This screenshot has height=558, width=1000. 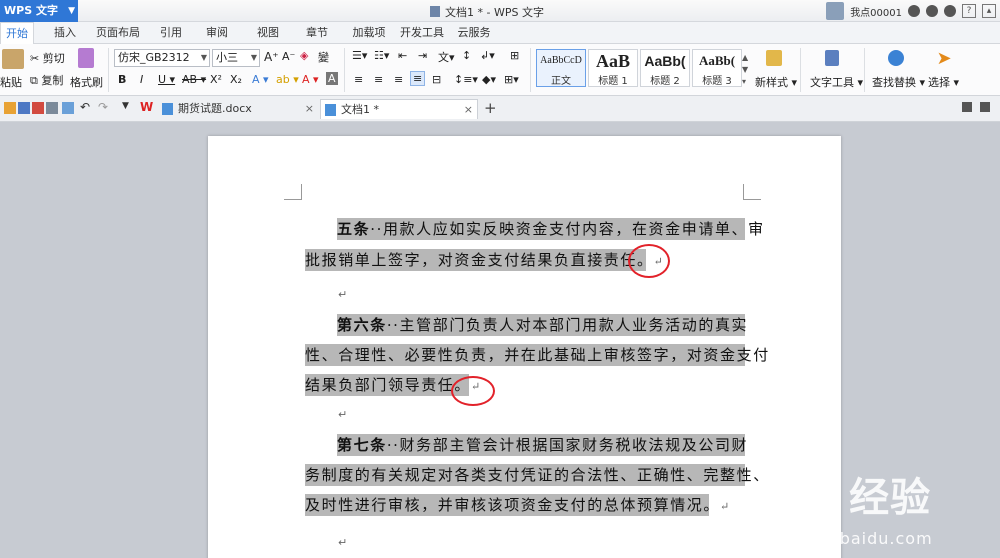 What do you see at coordinates (236, 79) in the screenshot?
I see `subscript-button: X₂` at bounding box center [236, 79].